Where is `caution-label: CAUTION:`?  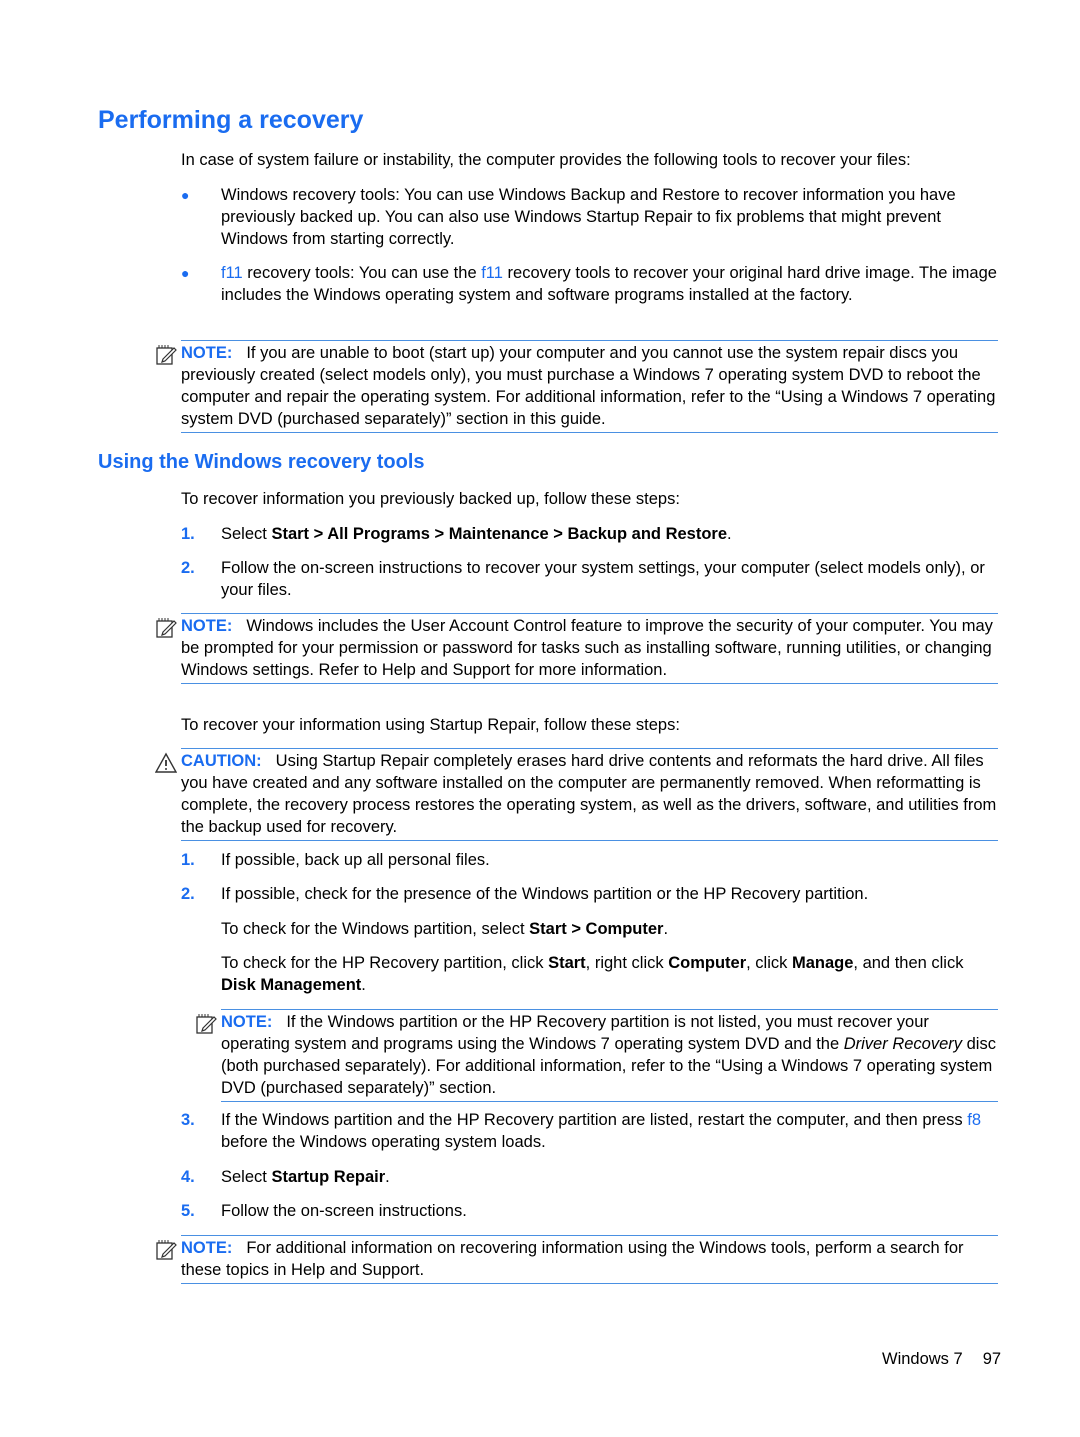 caution-label: CAUTION: is located at coordinates (221, 761).